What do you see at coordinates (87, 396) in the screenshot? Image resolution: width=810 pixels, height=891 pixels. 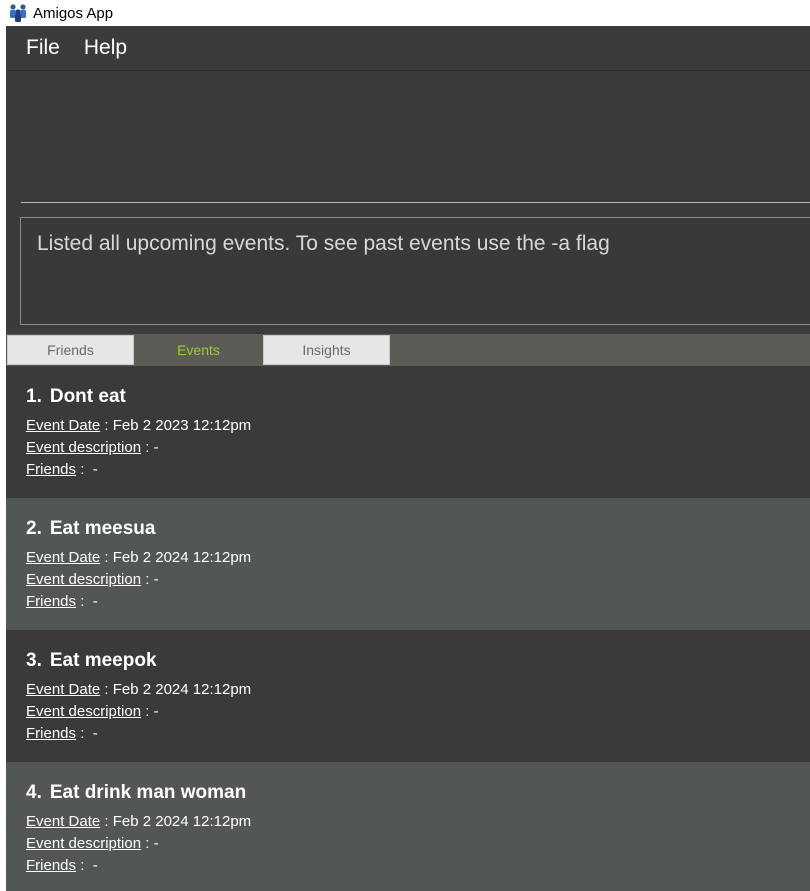 I see `event-name: Dont eat` at bounding box center [87, 396].